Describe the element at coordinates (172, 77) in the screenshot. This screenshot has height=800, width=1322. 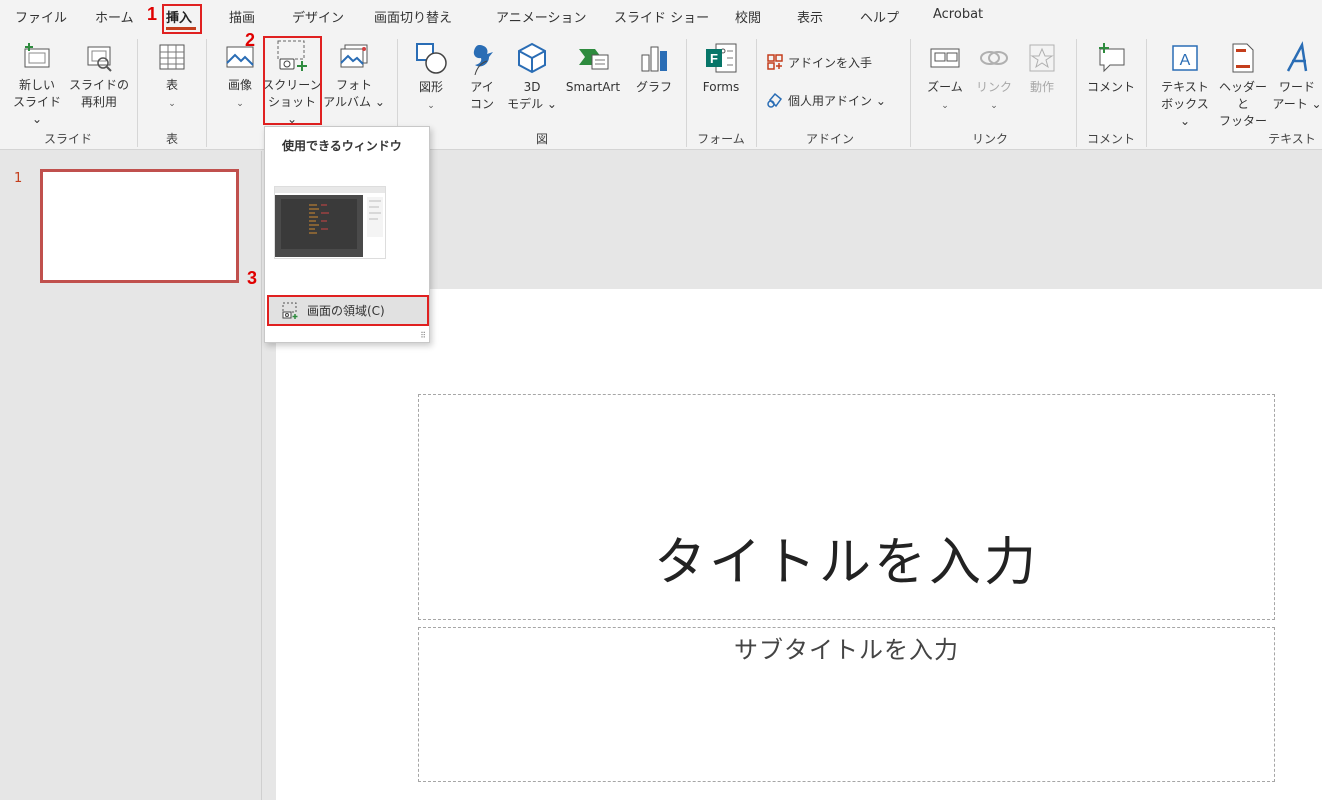
I see `table-button: 表 ⌄` at that location.